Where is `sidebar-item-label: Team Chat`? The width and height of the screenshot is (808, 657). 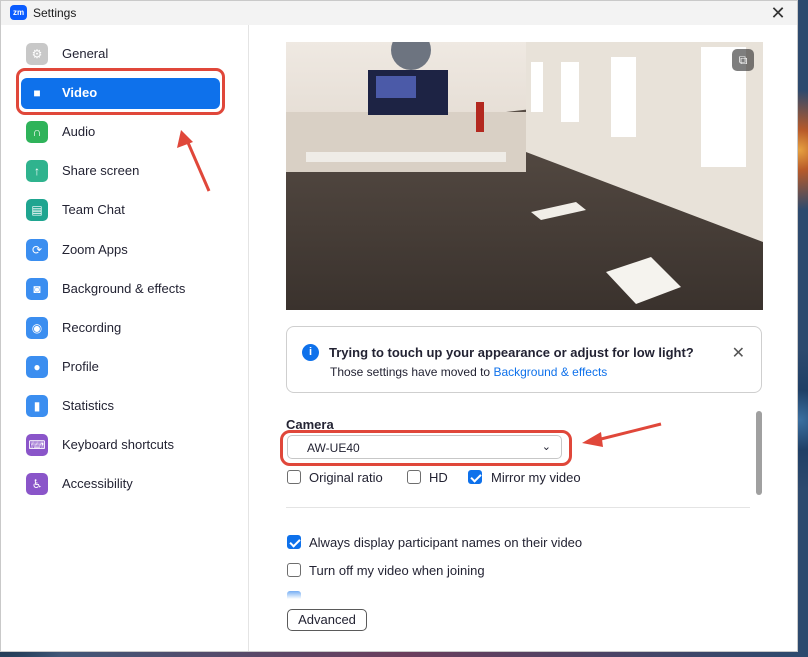 sidebar-item-label: Team Chat is located at coordinates (93, 210).